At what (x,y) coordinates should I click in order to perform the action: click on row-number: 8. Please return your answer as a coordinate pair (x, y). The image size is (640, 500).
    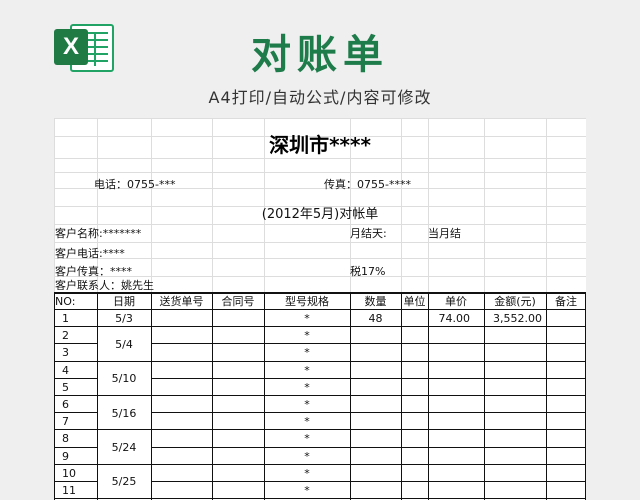
    Looking at the image, I should click on (65, 438).